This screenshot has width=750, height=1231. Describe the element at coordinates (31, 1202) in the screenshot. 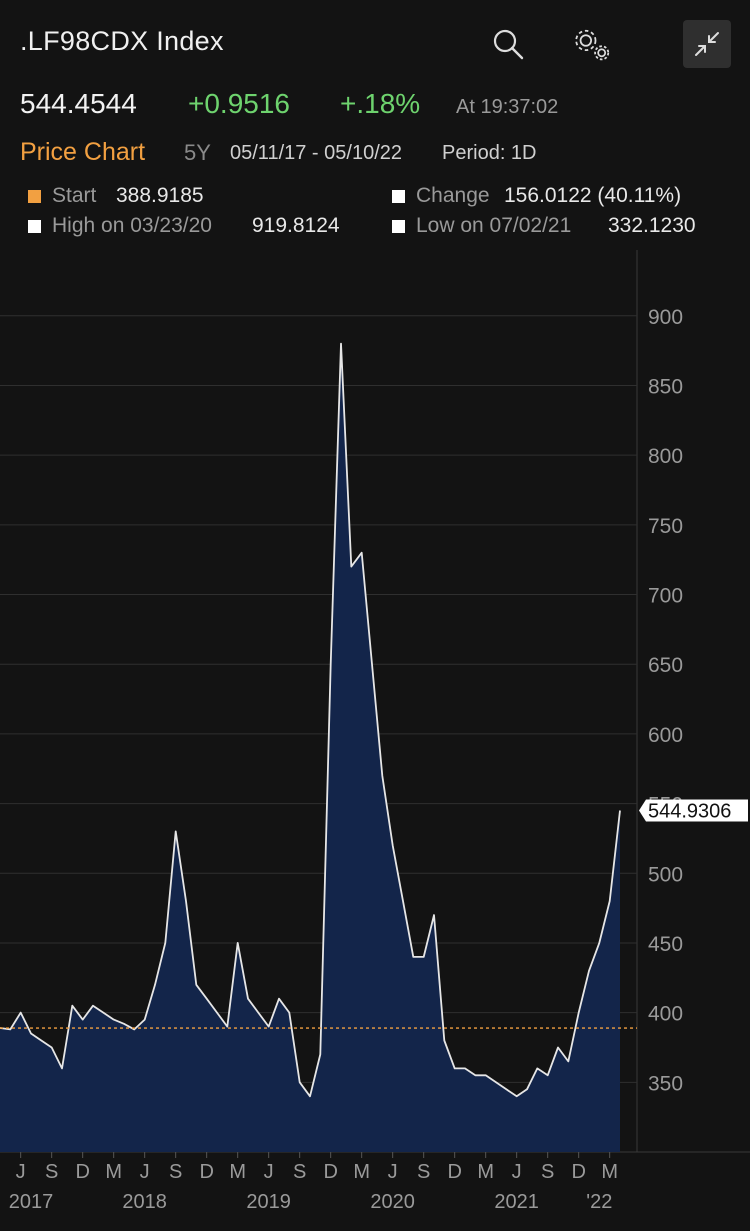

I see `x-year-label: 2017` at that location.